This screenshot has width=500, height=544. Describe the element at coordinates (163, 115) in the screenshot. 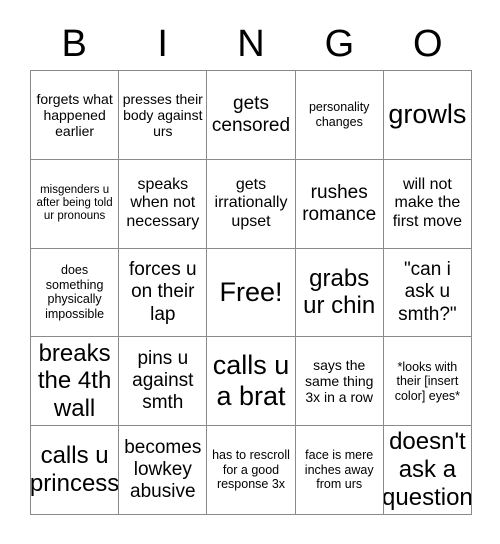

I see `bingo-cell: presses their body against urs` at that location.